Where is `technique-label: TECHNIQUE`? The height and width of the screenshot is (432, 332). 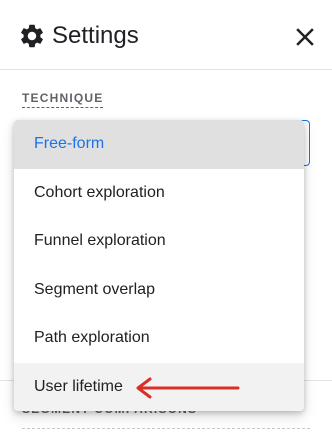 technique-label: TECHNIQUE is located at coordinates (63, 99).